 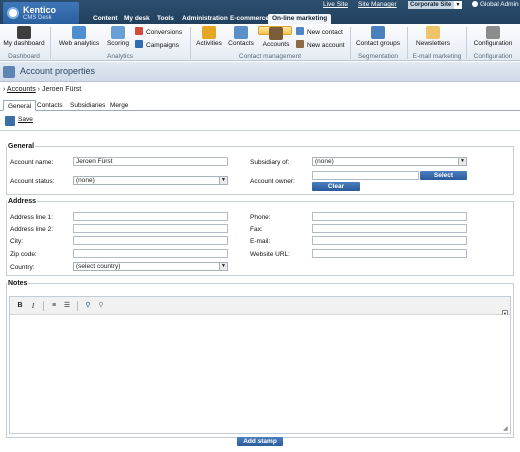 I want to click on campaigns-button: Campaigns, so click(x=157, y=45).